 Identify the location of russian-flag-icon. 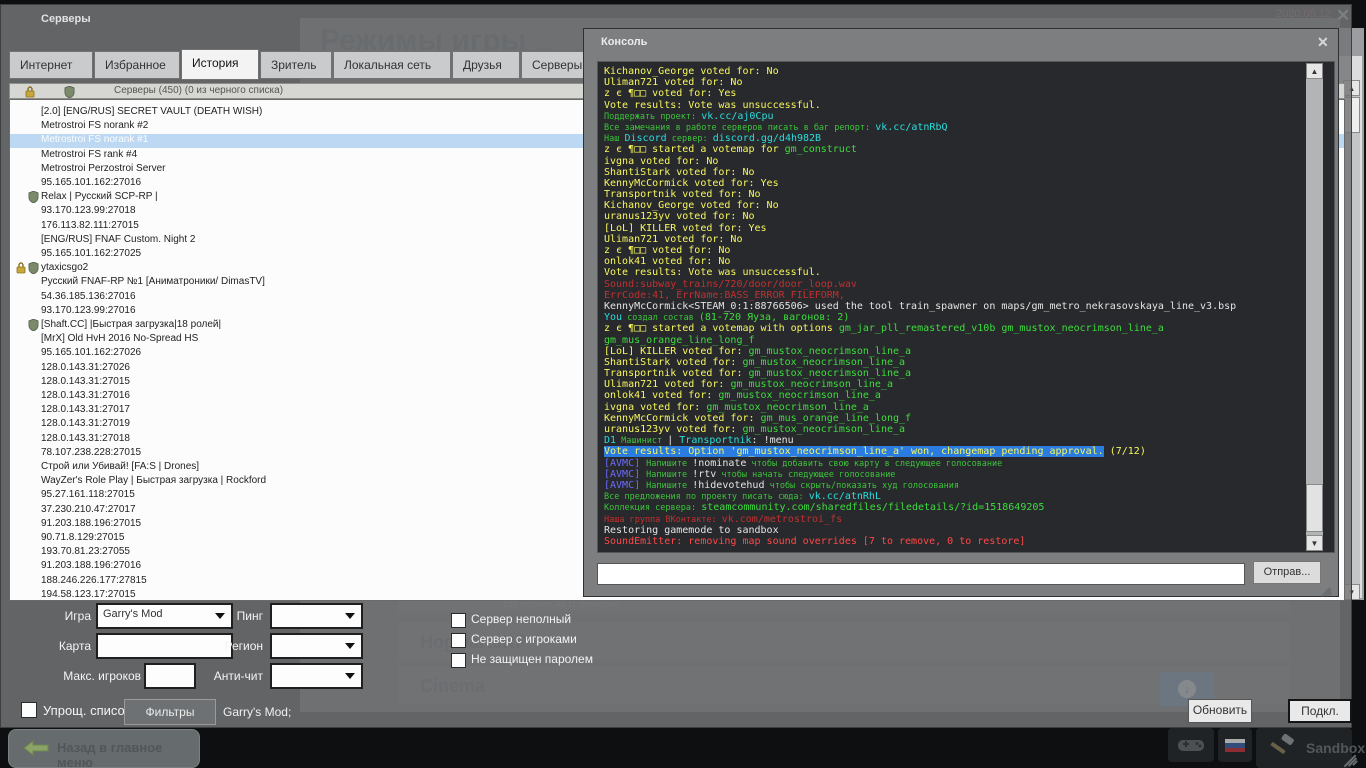
(1235, 745).